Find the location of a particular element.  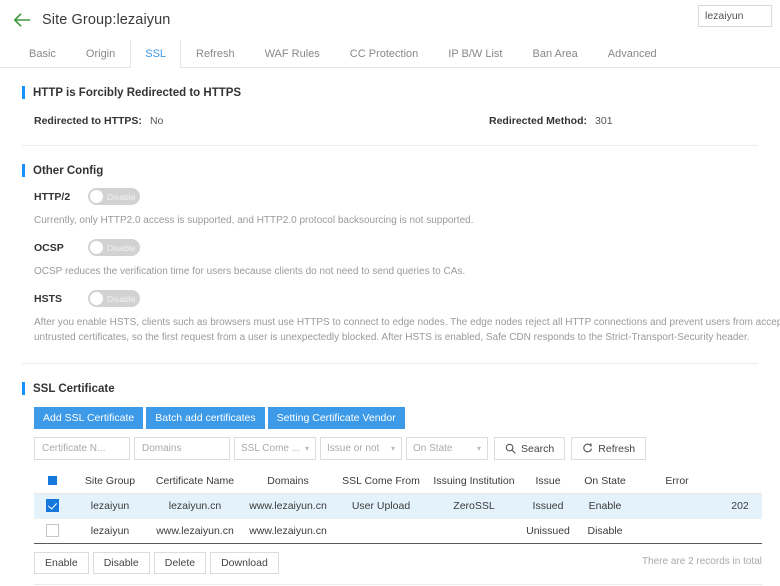

enable-button: Enable is located at coordinates (61, 562).